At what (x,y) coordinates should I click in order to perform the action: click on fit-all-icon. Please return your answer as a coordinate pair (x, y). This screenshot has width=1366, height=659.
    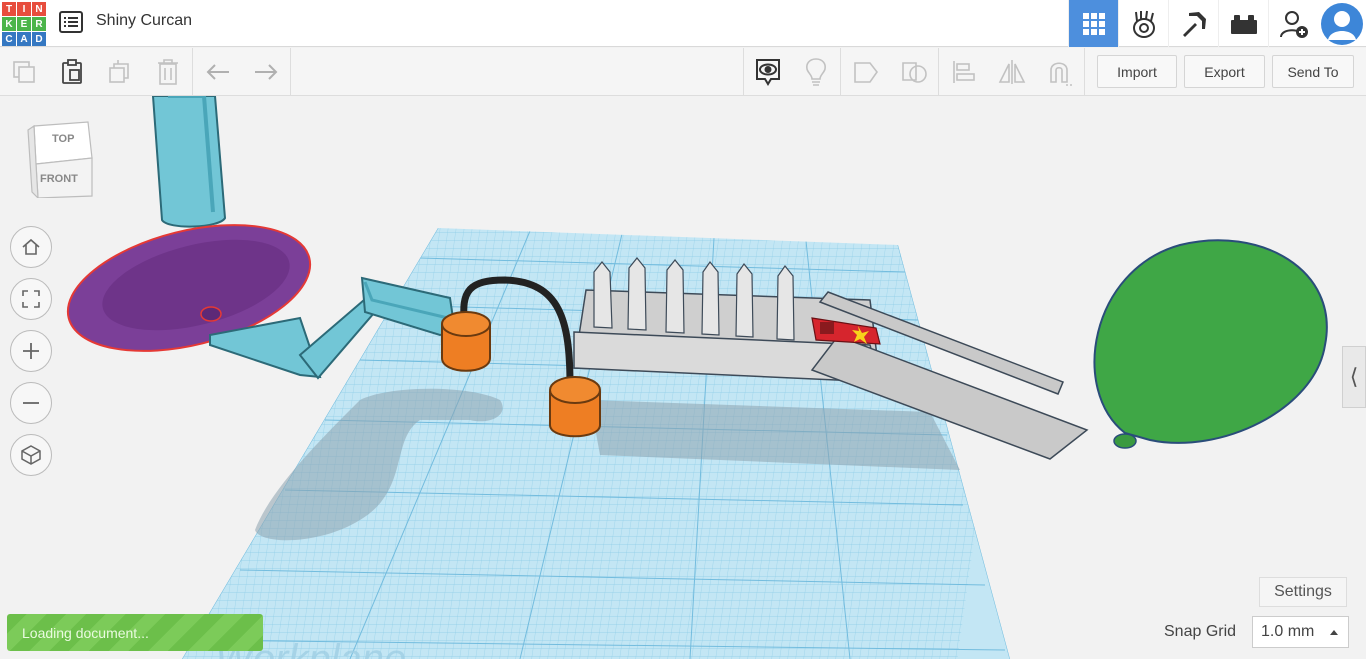
    Looking at the image, I should click on (31, 299).